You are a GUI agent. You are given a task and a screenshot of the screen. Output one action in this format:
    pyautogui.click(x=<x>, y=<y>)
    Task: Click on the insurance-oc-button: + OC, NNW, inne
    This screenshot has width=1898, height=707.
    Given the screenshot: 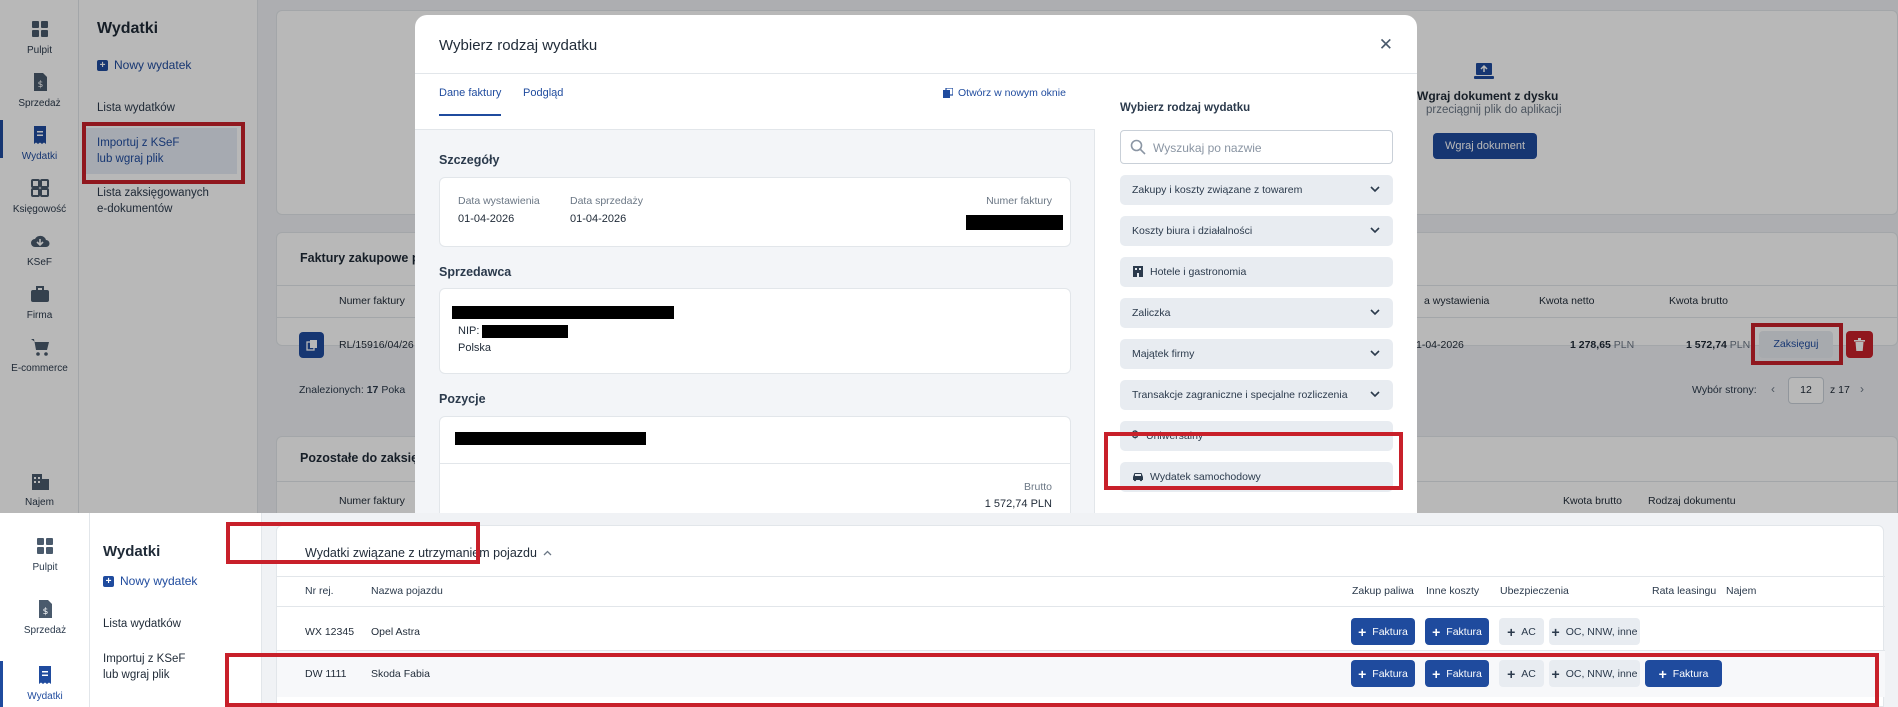 What is the action you would take?
    pyautogui.click(x=1594, y=631)
    